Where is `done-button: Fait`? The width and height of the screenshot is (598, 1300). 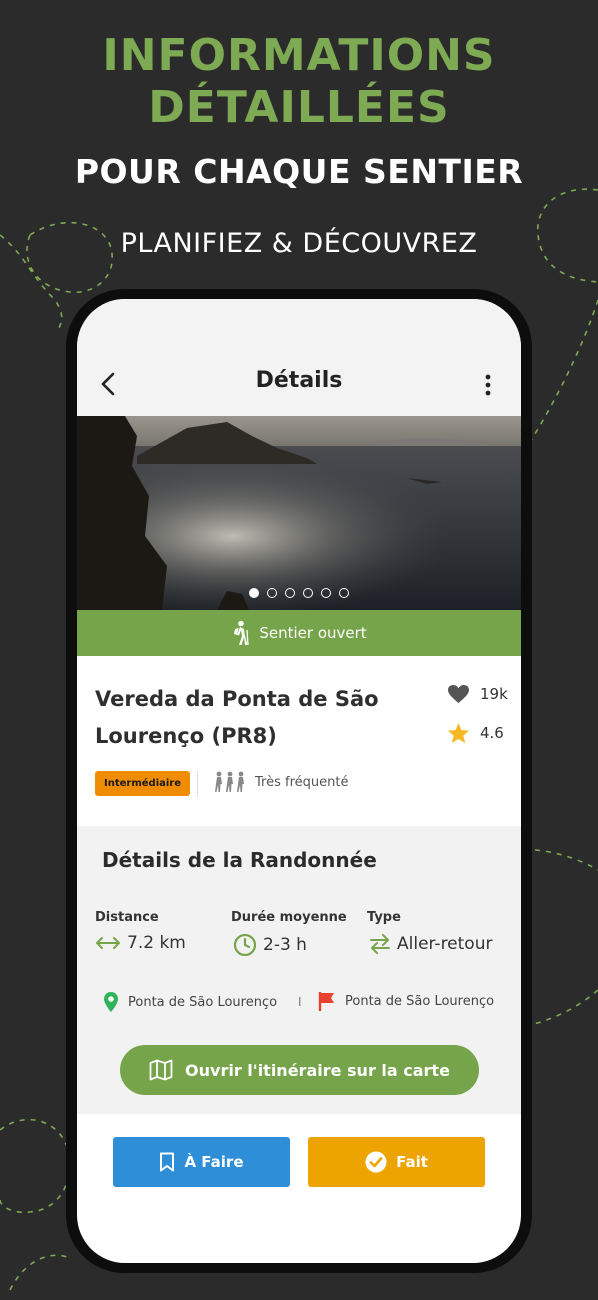
done-button: Fait is located at coordinates (396, 1162).